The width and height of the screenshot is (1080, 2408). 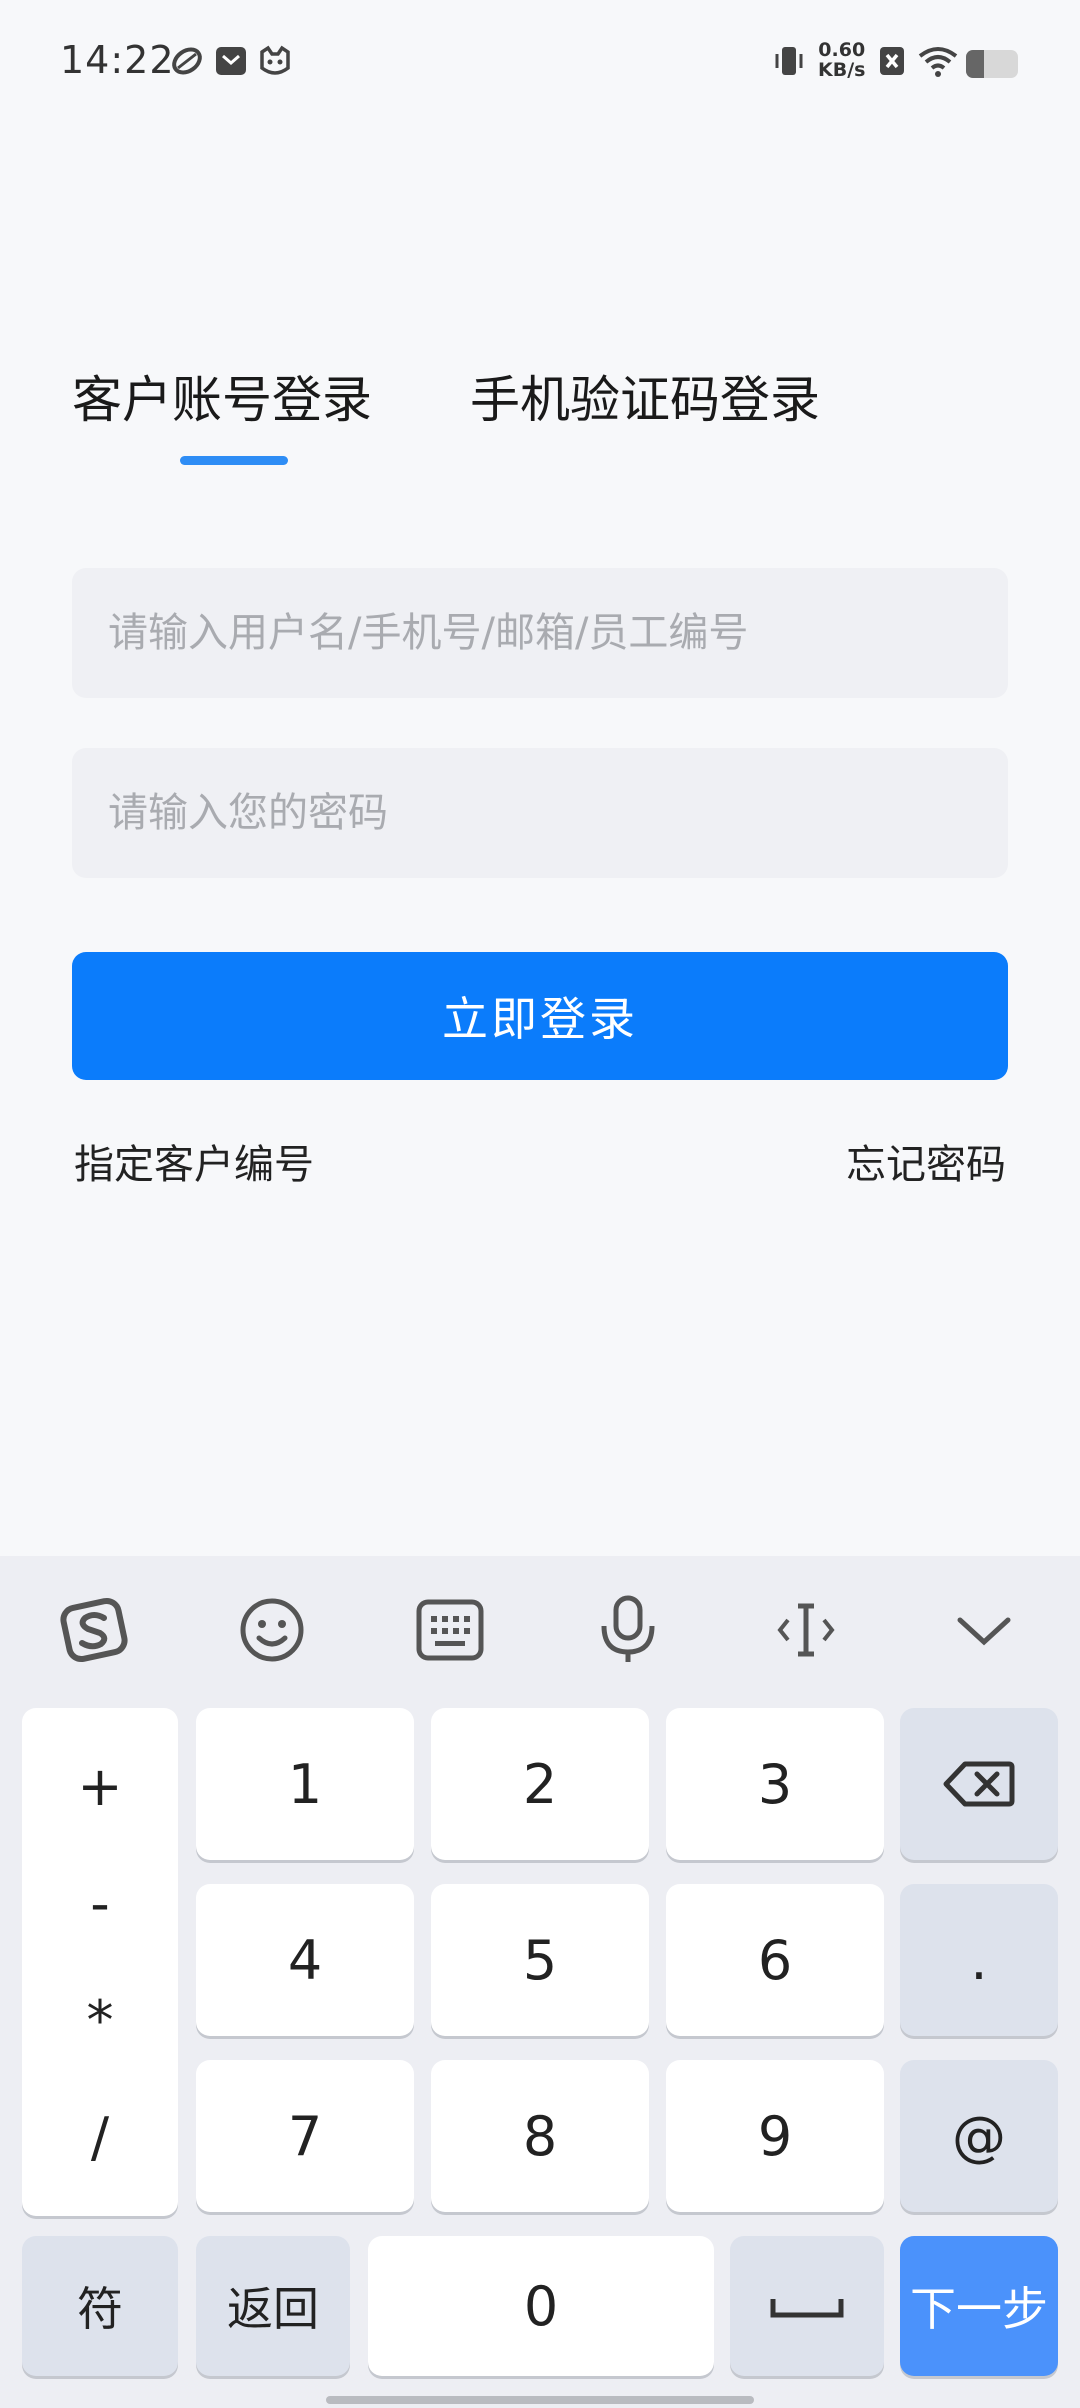 What do you see at coordinates (272, 1630) in the screenshot?
I see `emoji-icon` at bounding box center [272, 1630].